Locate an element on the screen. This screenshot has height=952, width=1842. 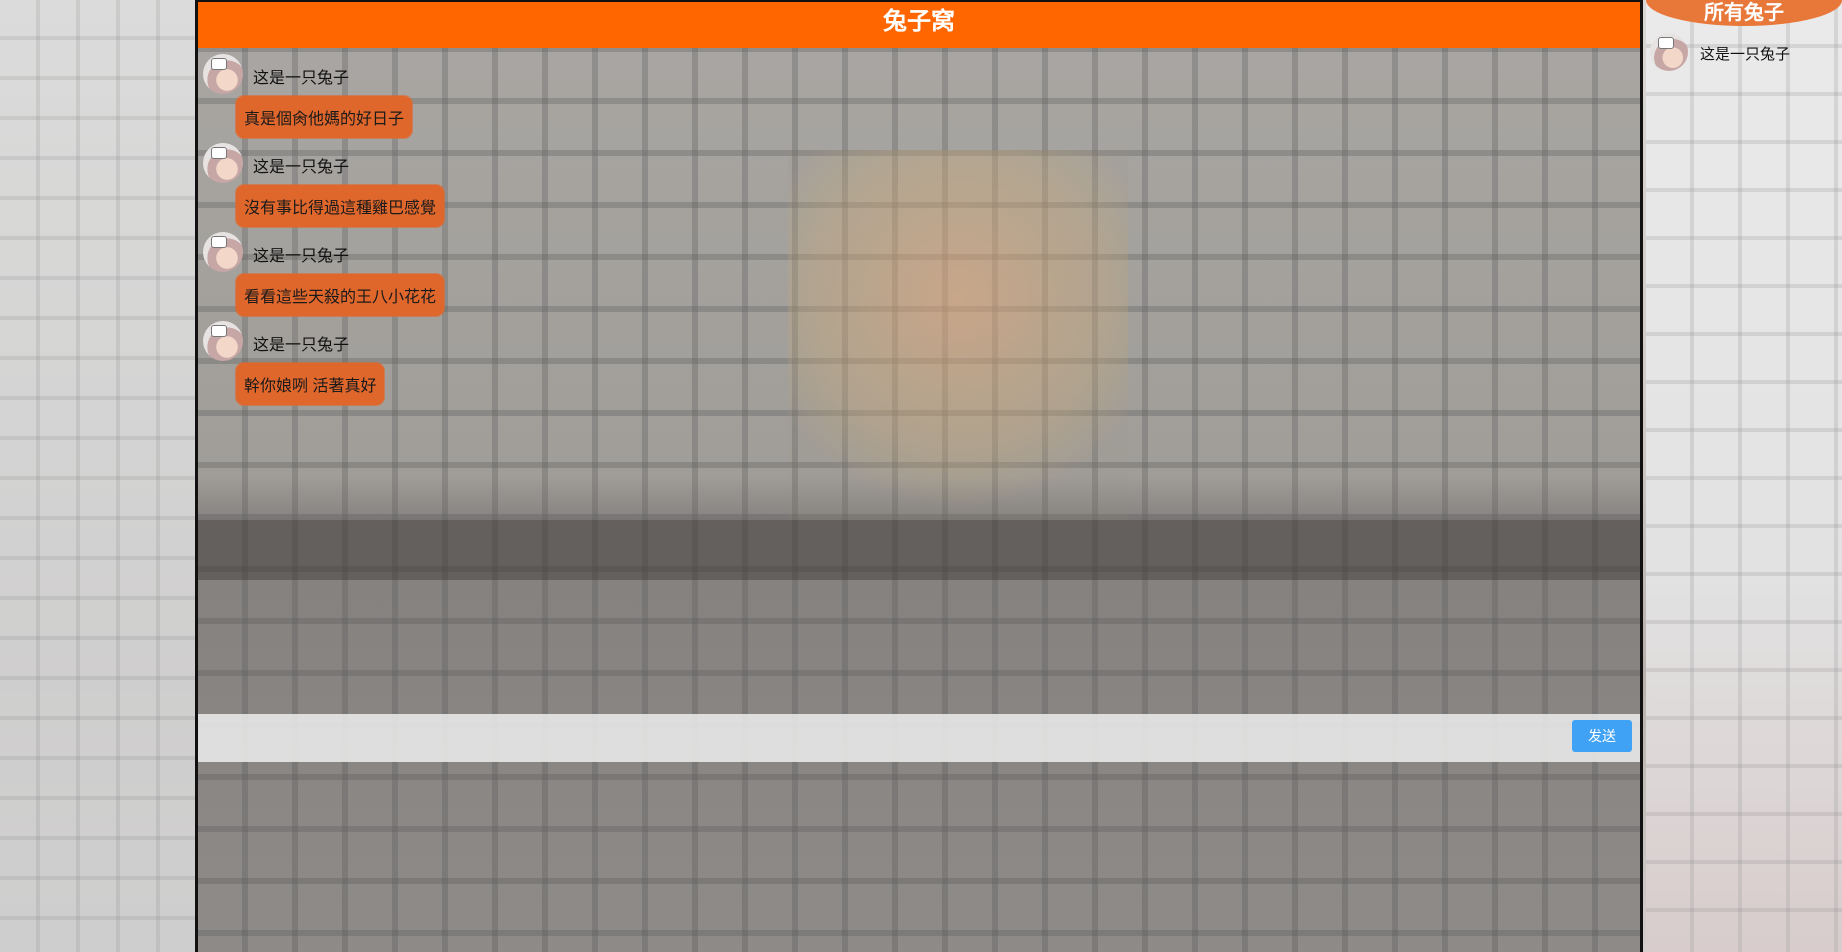
user-list-title: 所有兔子 is located at coordinates (1744, 13).